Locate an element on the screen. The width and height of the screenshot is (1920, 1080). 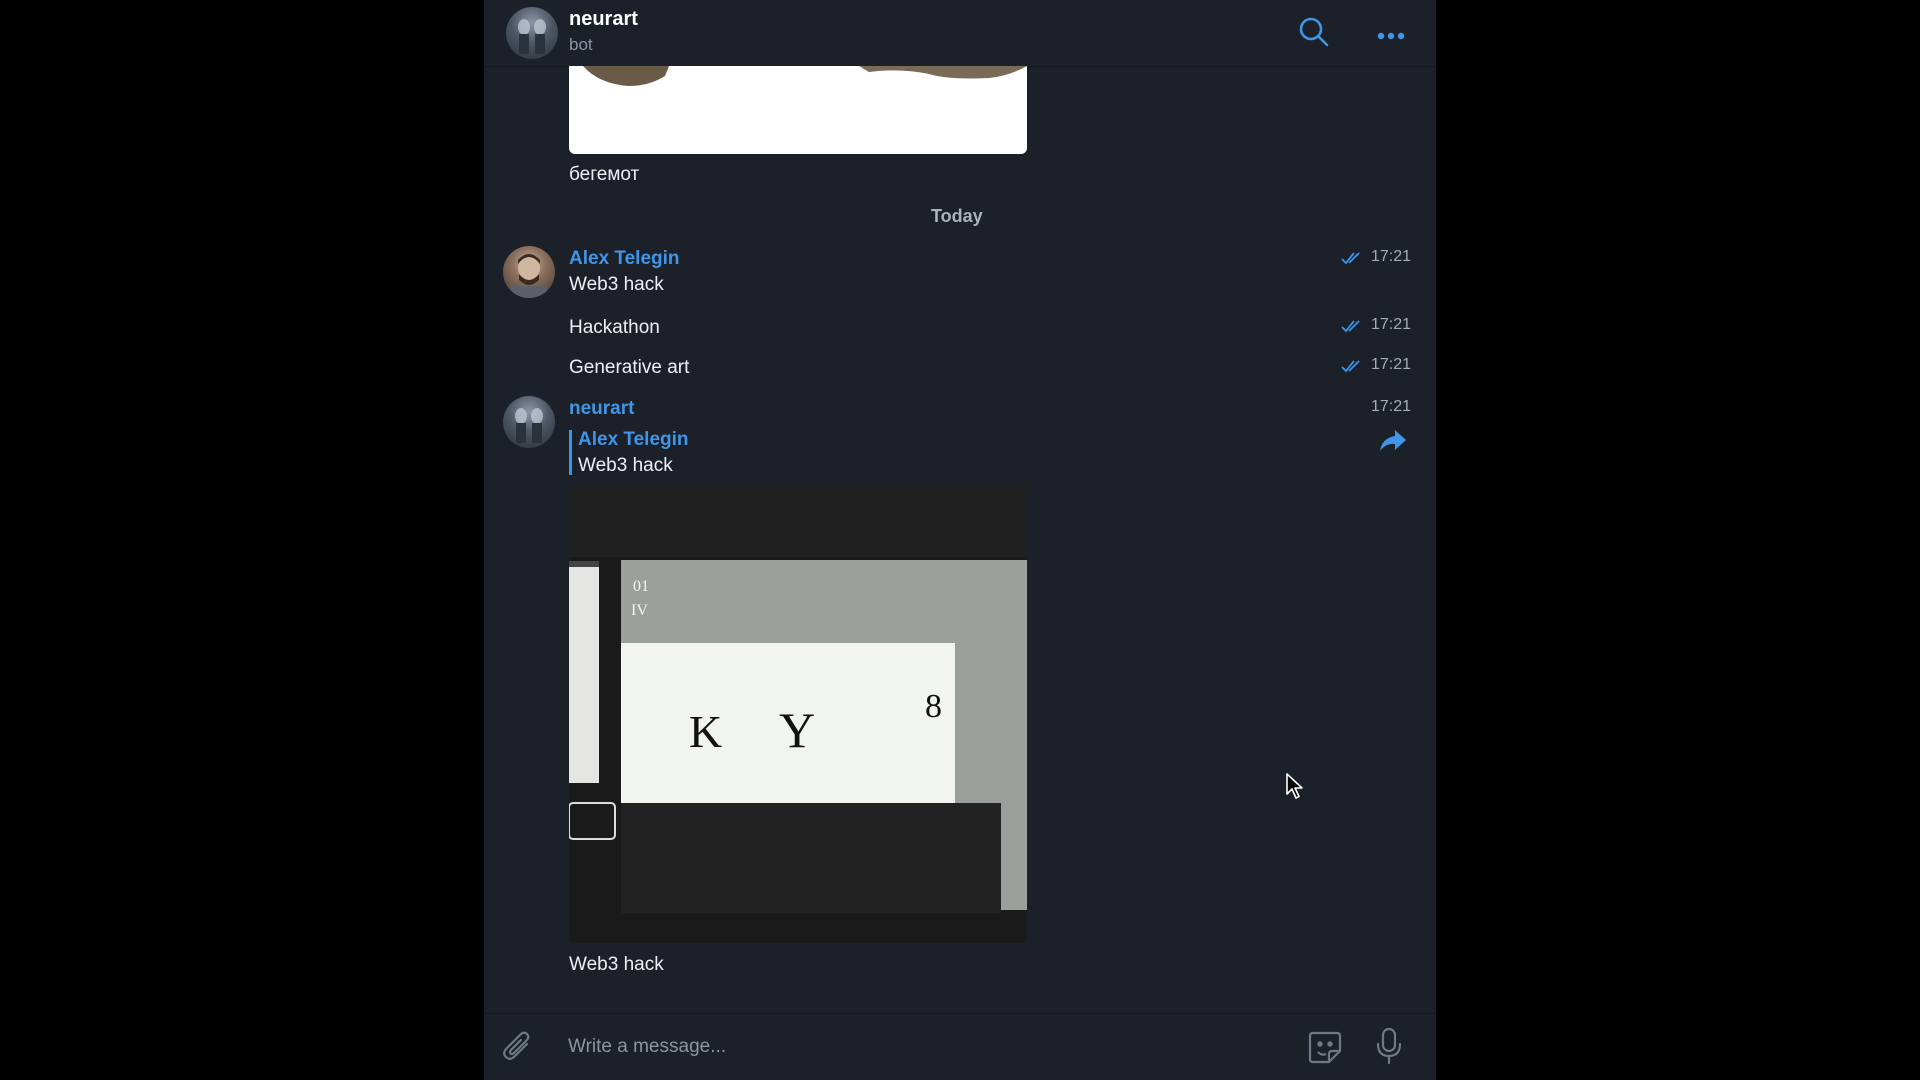
previous-caption: бегемот is located at coordinates (604, 174).